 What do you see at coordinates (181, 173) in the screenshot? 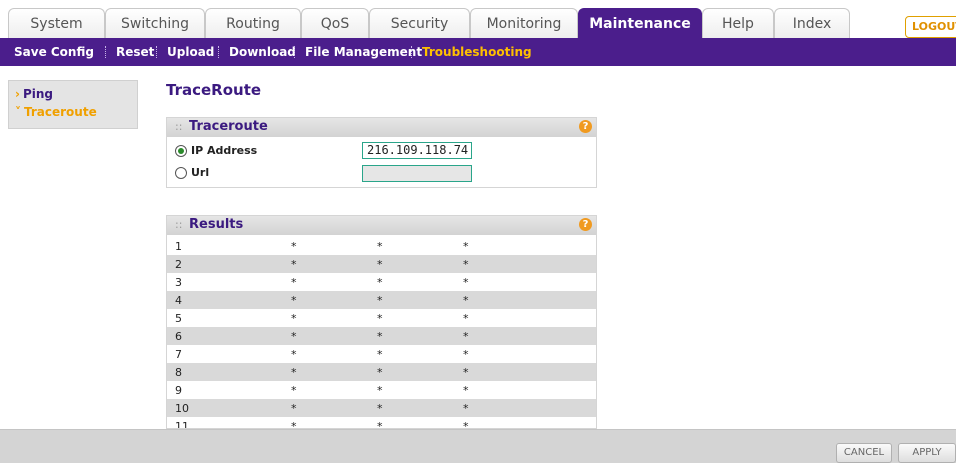
I see `url-radio` at bounding box center [181, 173].